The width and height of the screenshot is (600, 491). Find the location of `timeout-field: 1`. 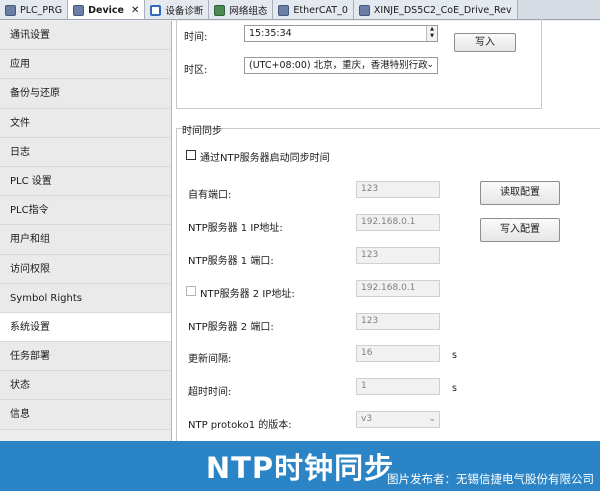

timeout-field: 1 is located at coordinates (398, 386).